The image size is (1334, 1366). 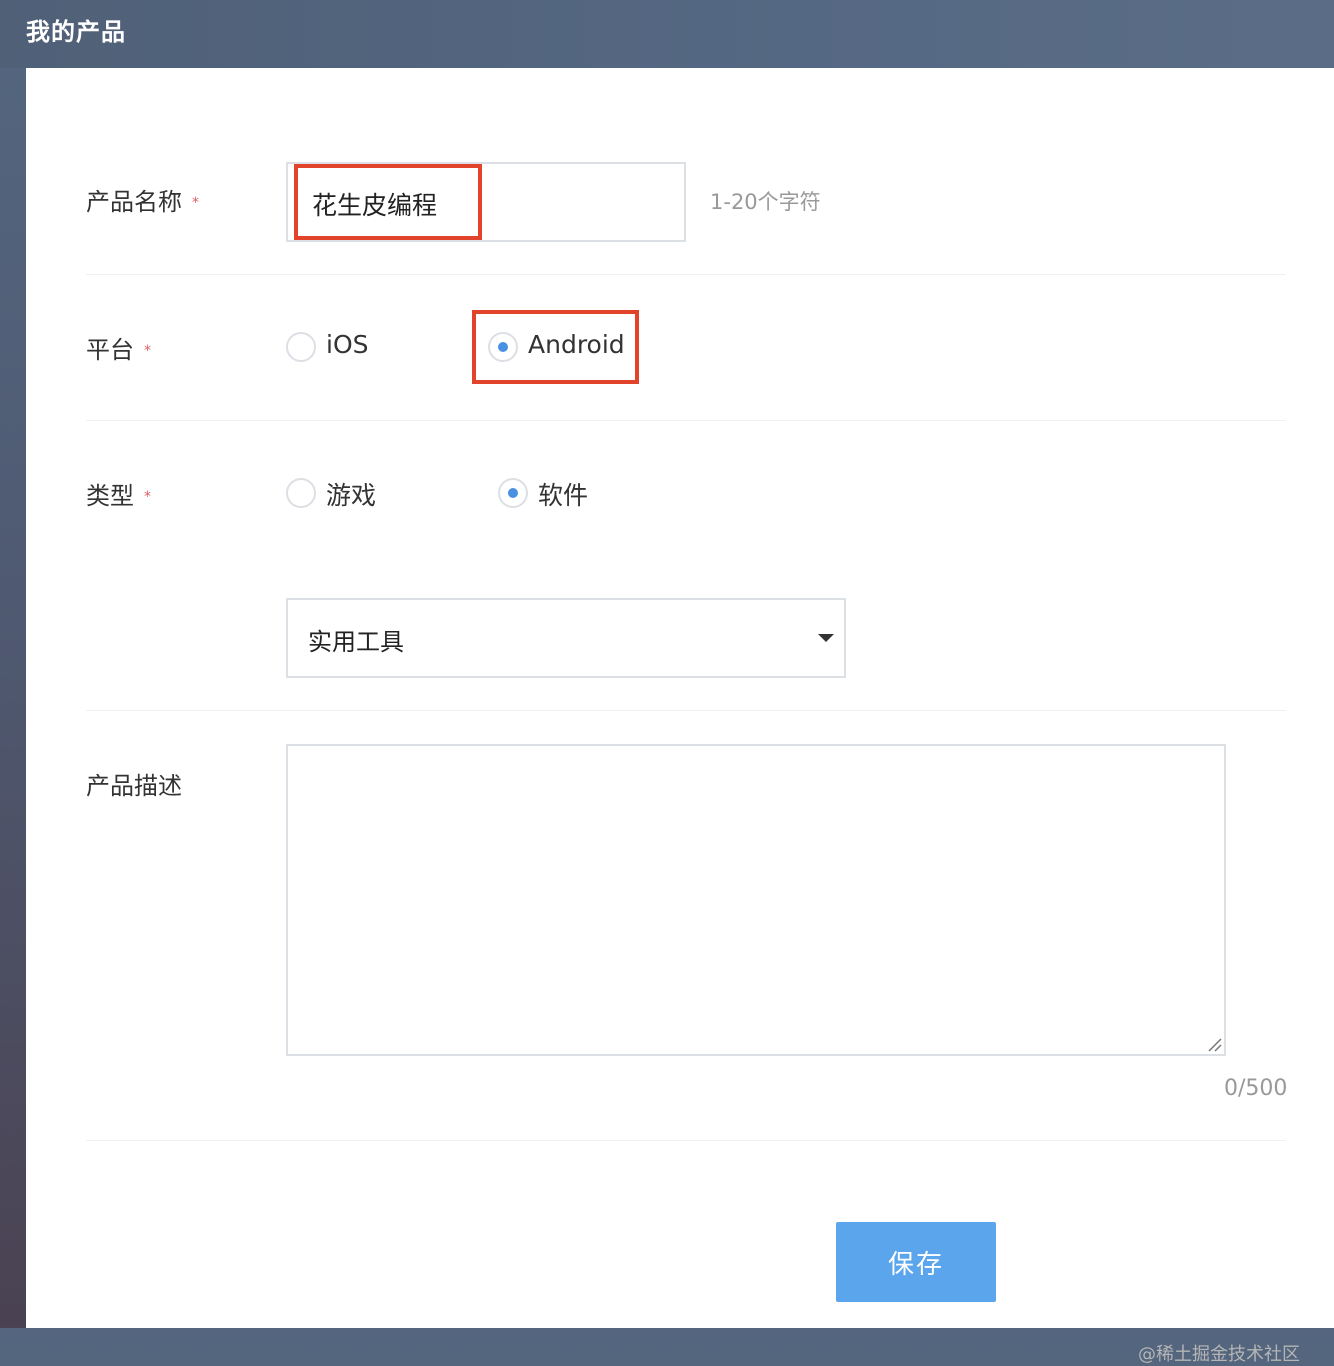 I want to click on radio-ios-label: iOS, so click(x=347, y=344).